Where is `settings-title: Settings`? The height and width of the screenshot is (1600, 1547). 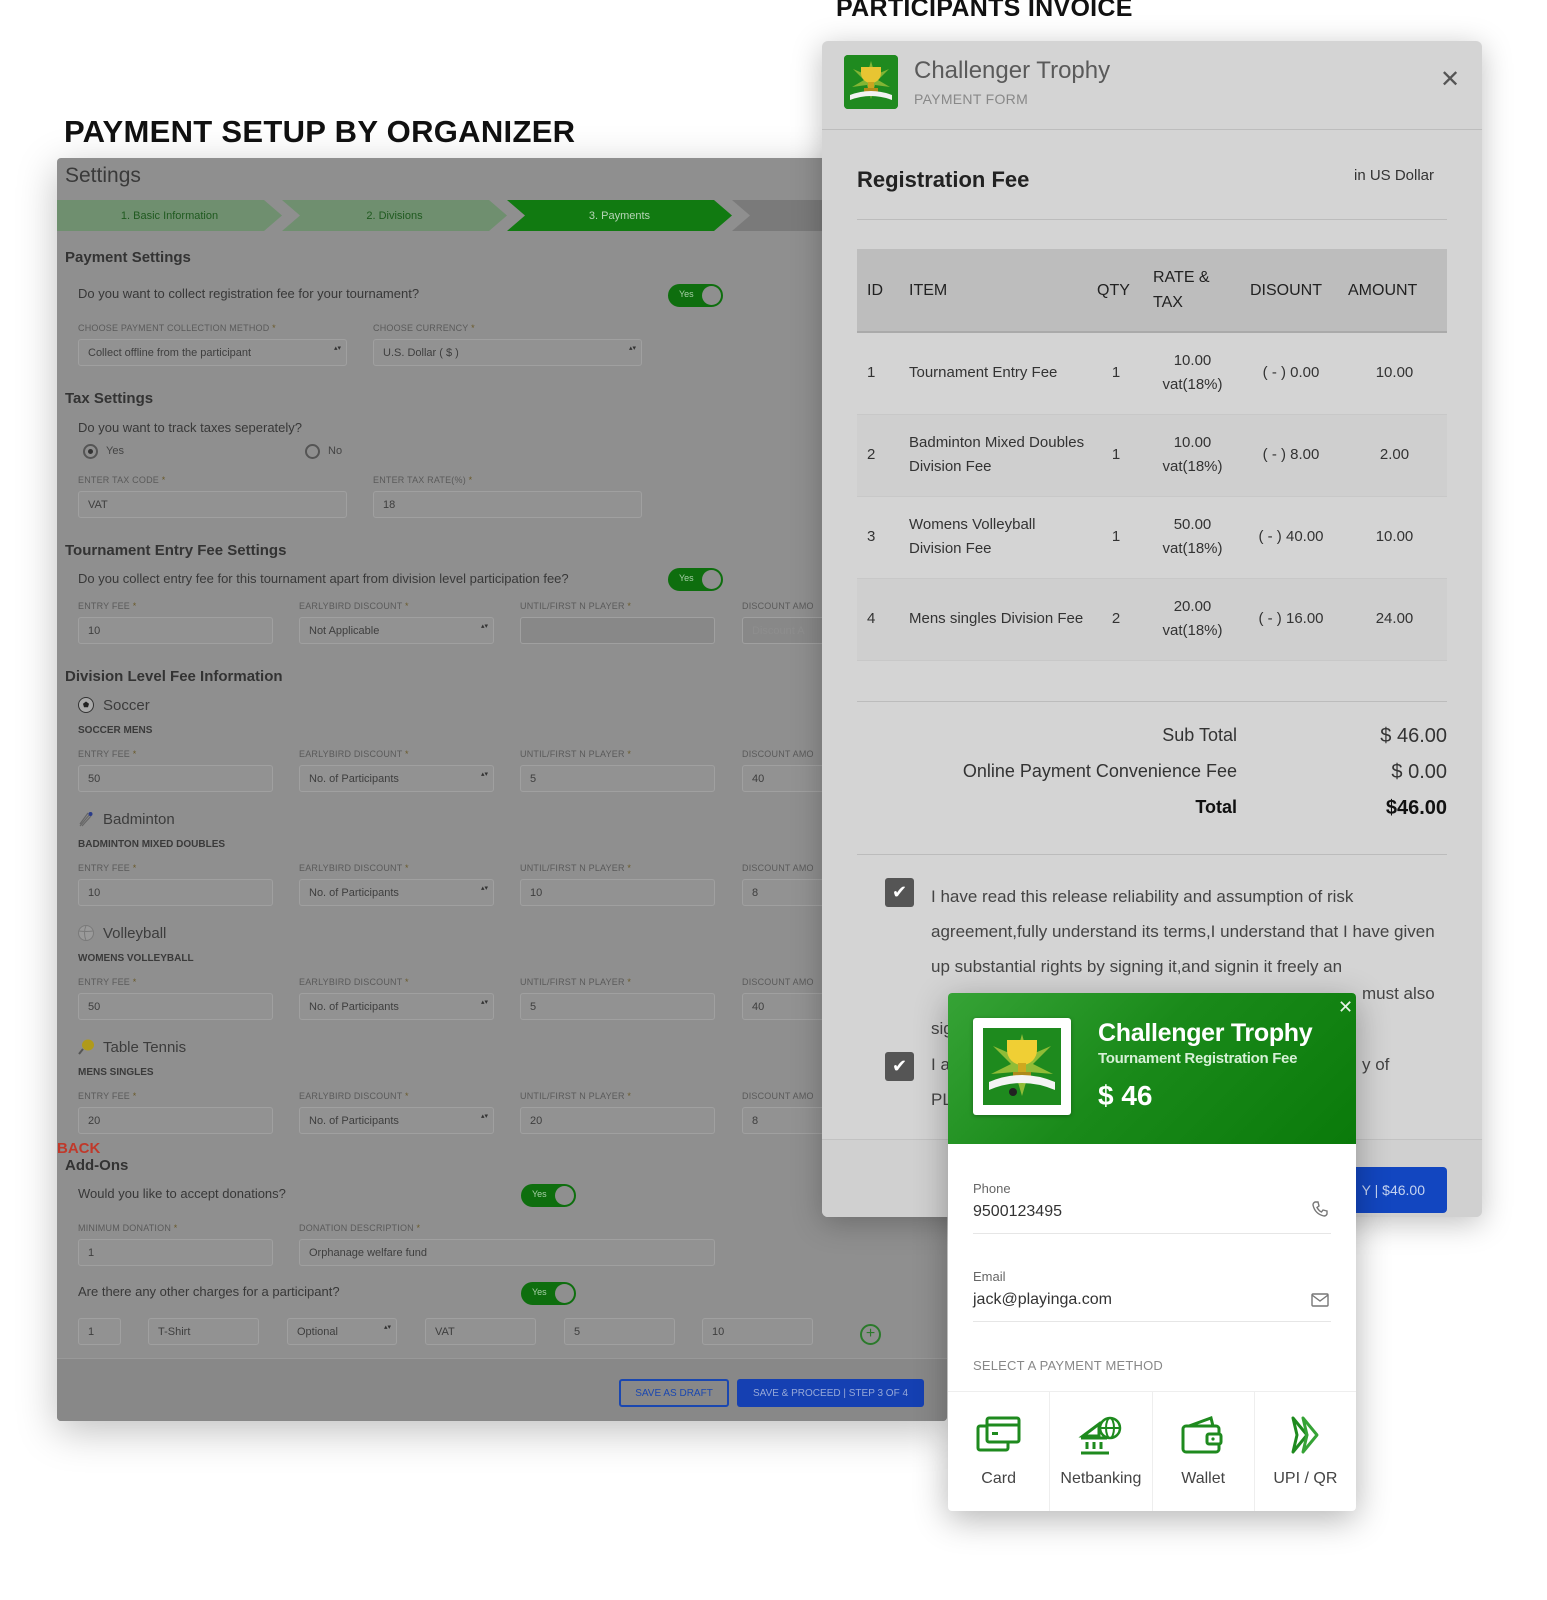 settings-title: Settings is located at coordinates (103, 175).